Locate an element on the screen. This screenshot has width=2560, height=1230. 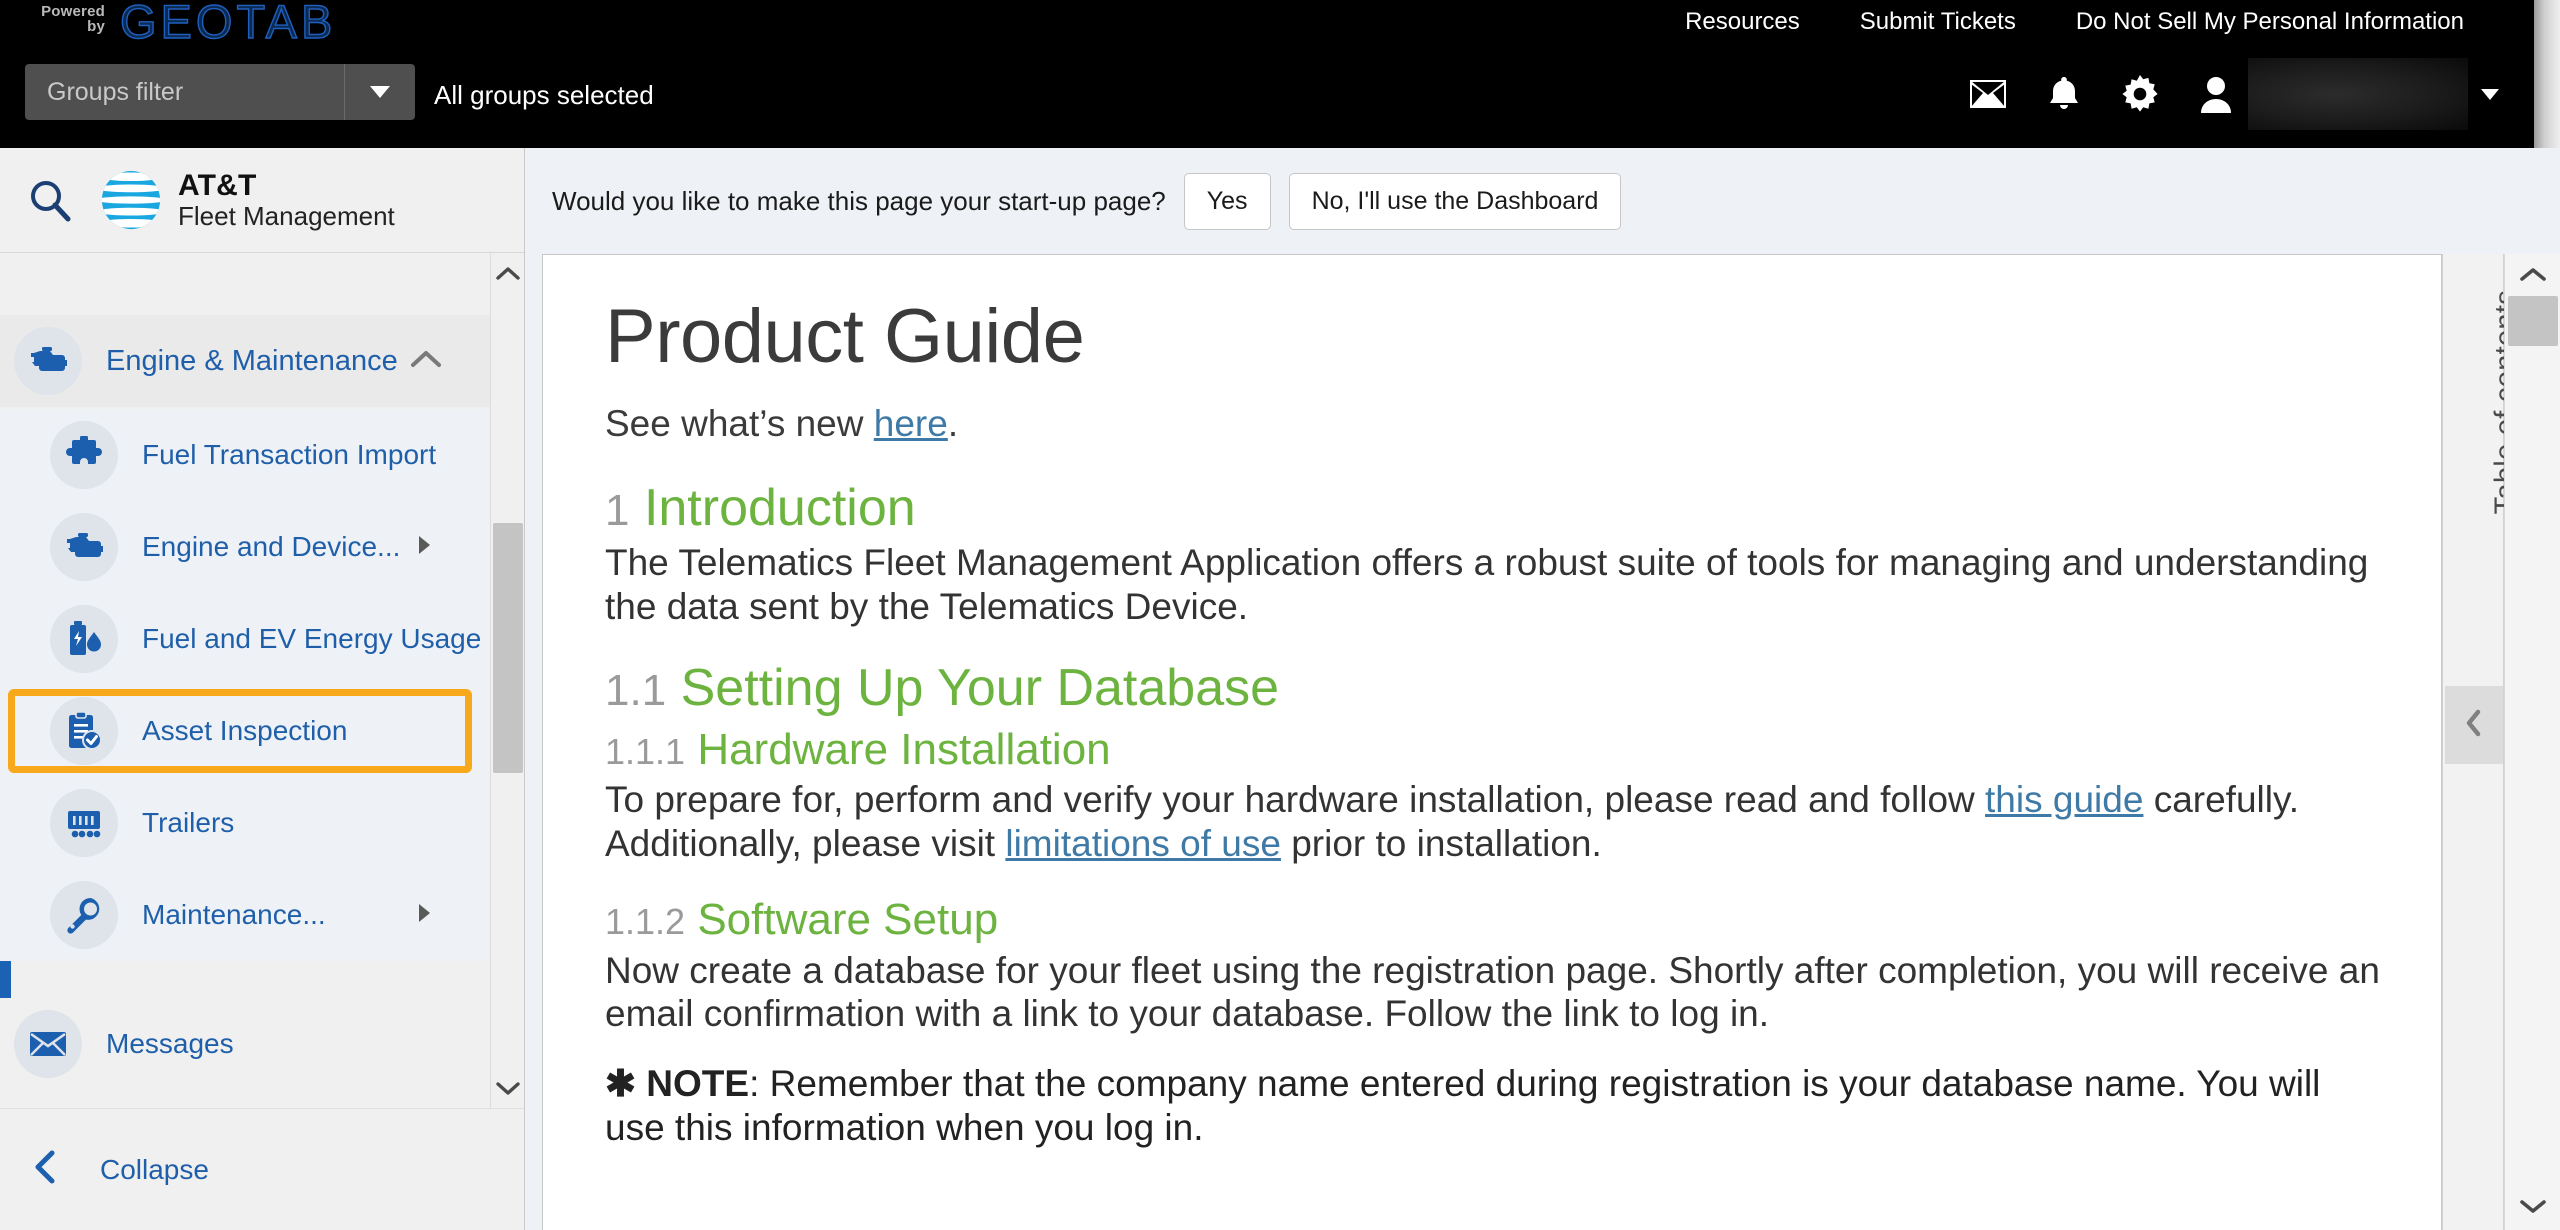
note-marker: ✱ is located at coordinates (621, 1083).